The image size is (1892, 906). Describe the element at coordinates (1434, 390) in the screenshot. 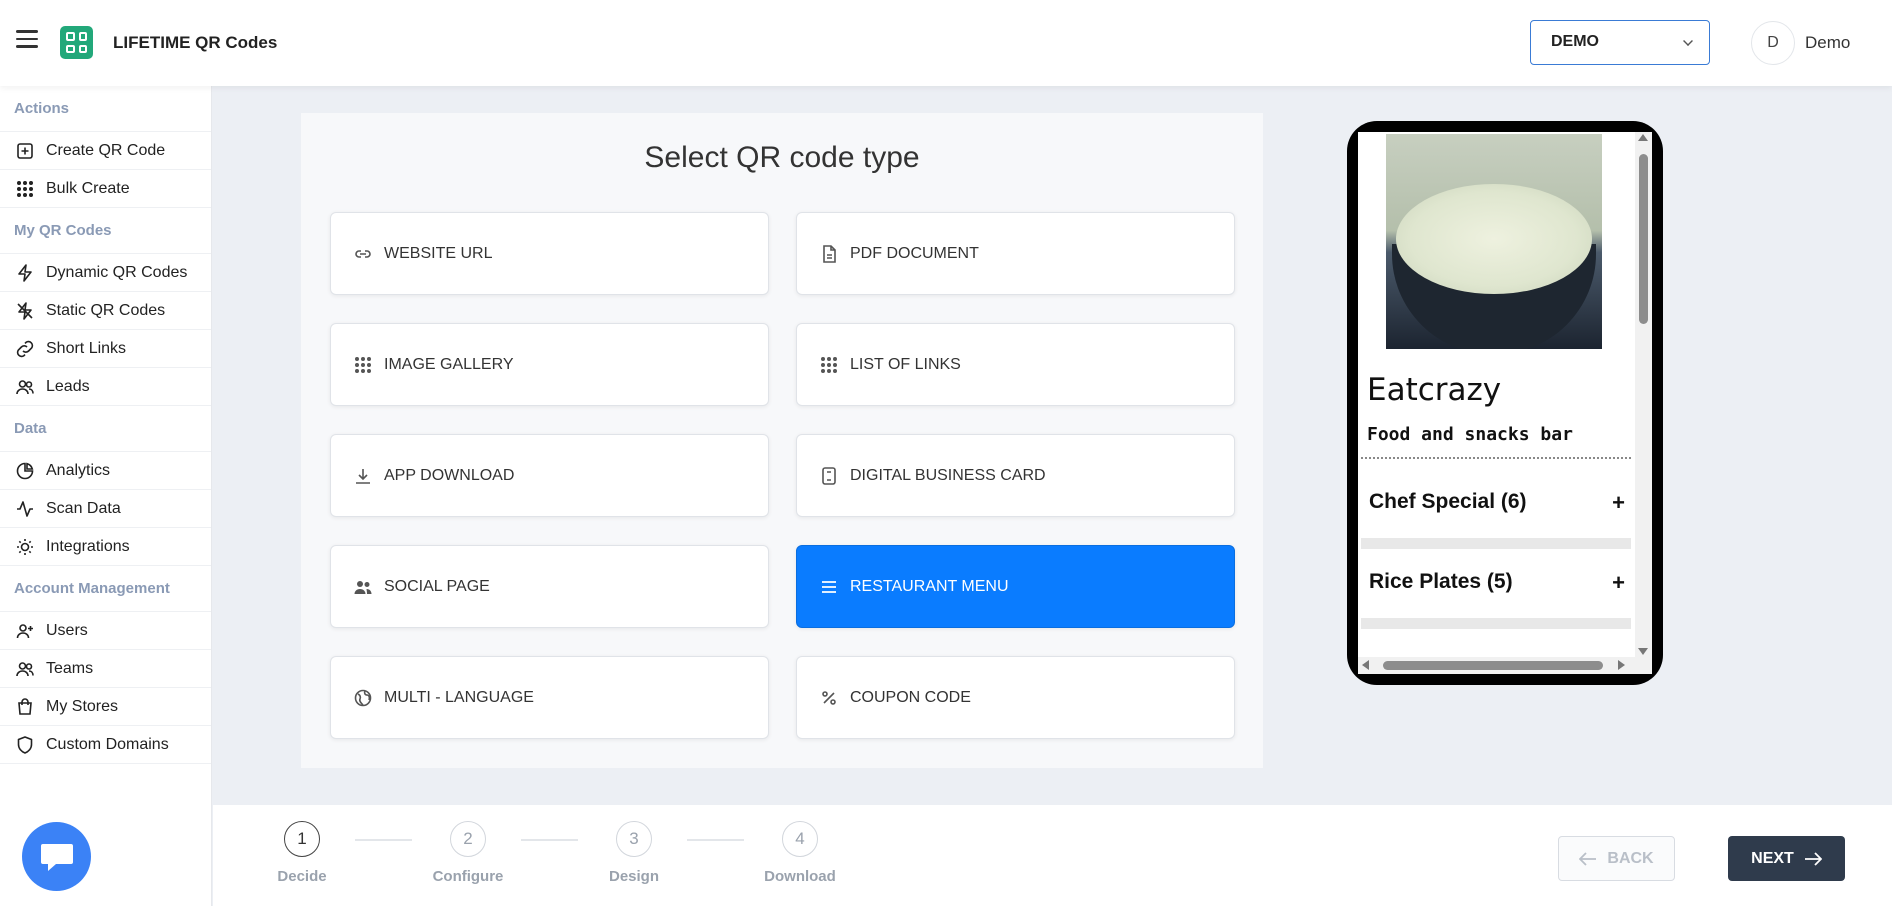

I see `restaurant-name: Eatcrazy` at that location.